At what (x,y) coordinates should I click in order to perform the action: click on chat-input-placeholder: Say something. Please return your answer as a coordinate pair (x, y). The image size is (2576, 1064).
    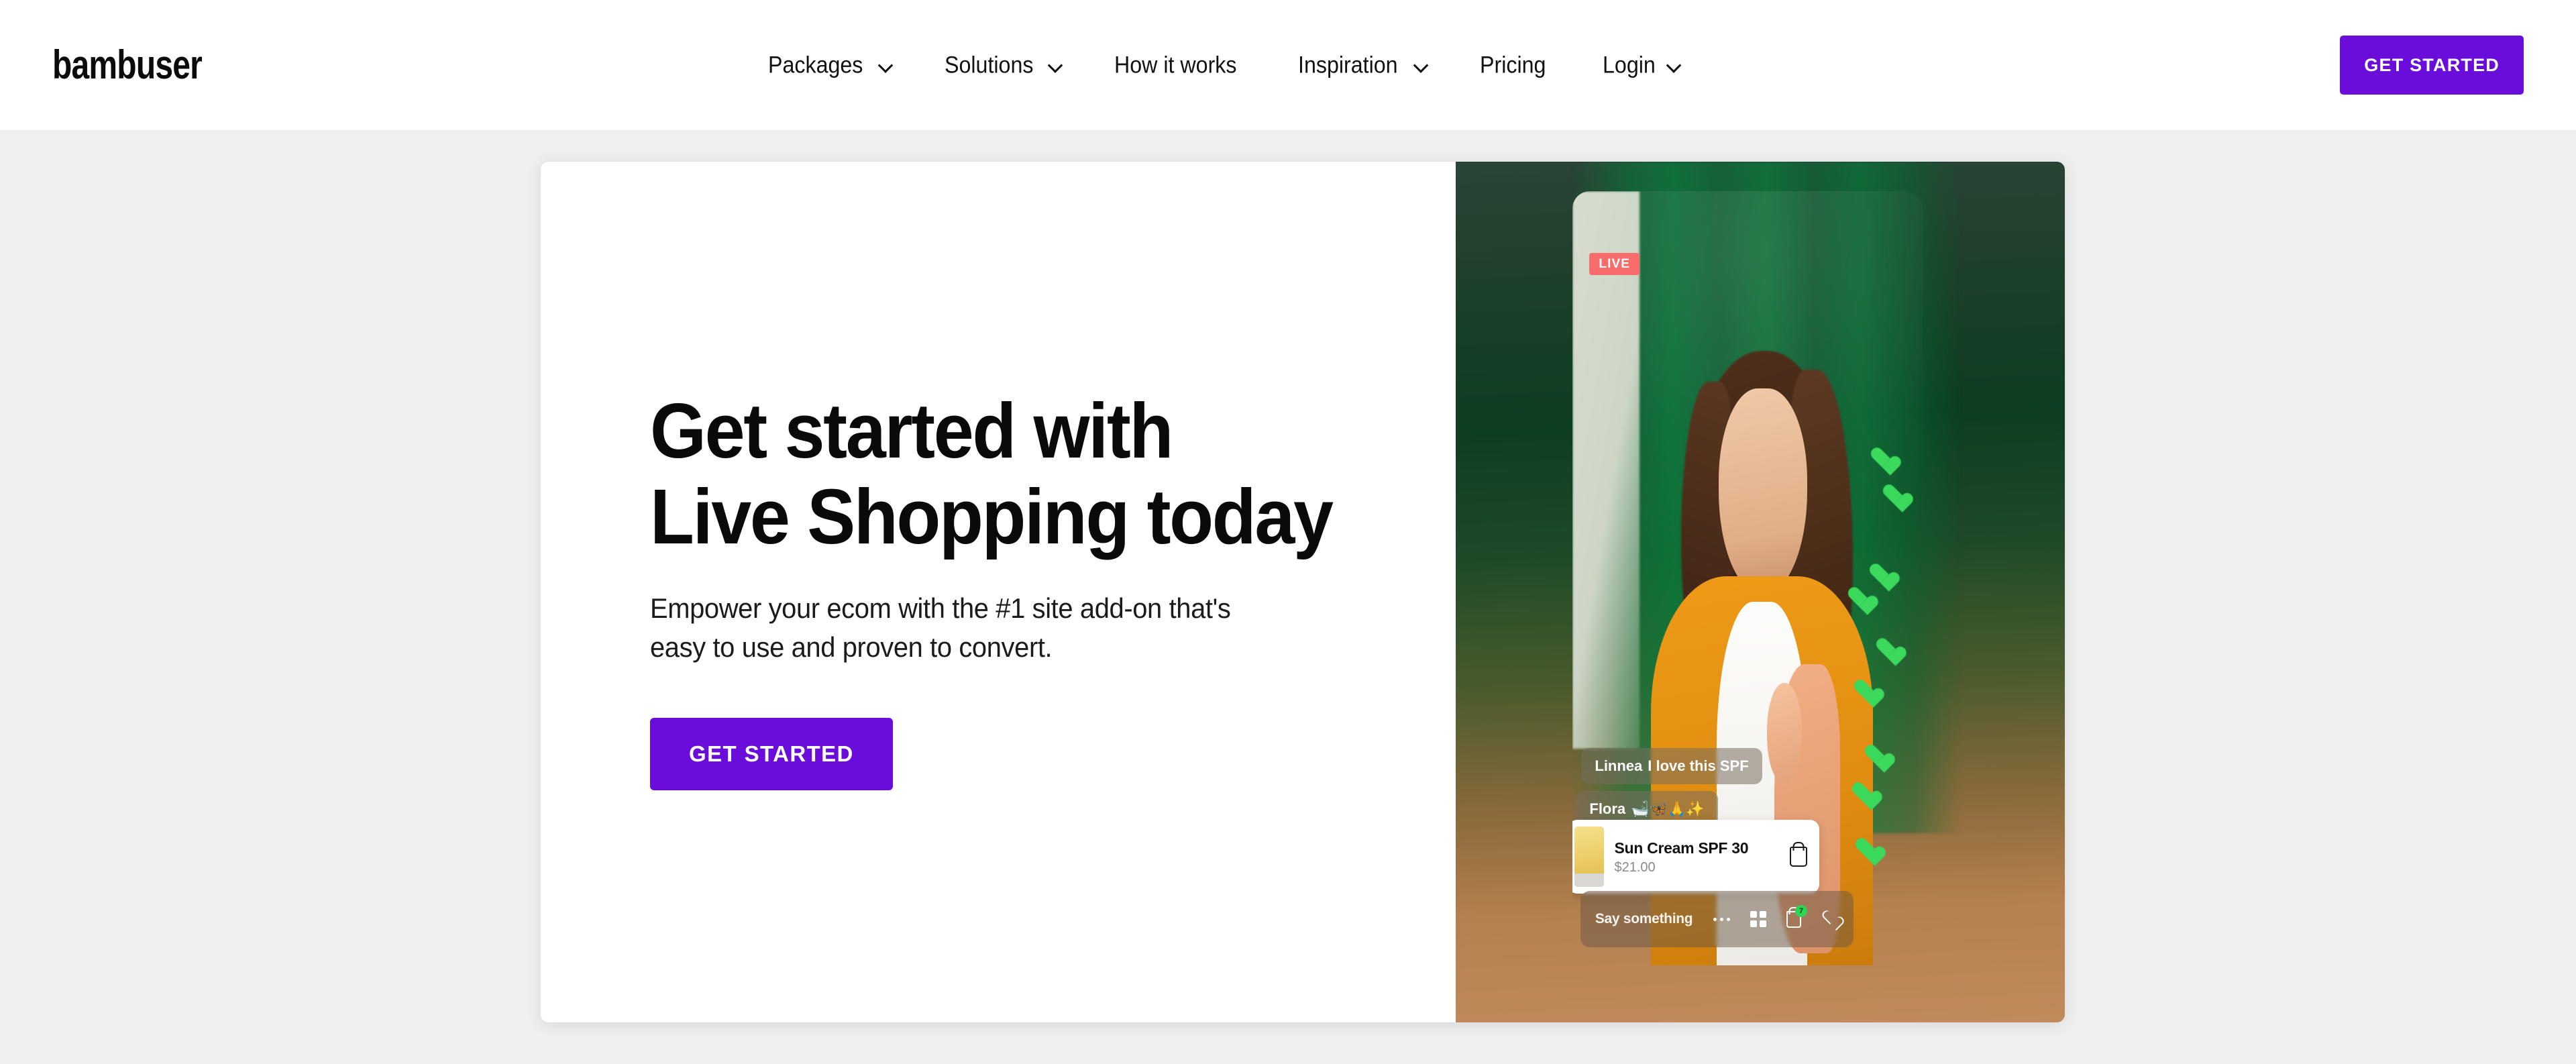
    Looking at the image, I should click on (1644, 919).